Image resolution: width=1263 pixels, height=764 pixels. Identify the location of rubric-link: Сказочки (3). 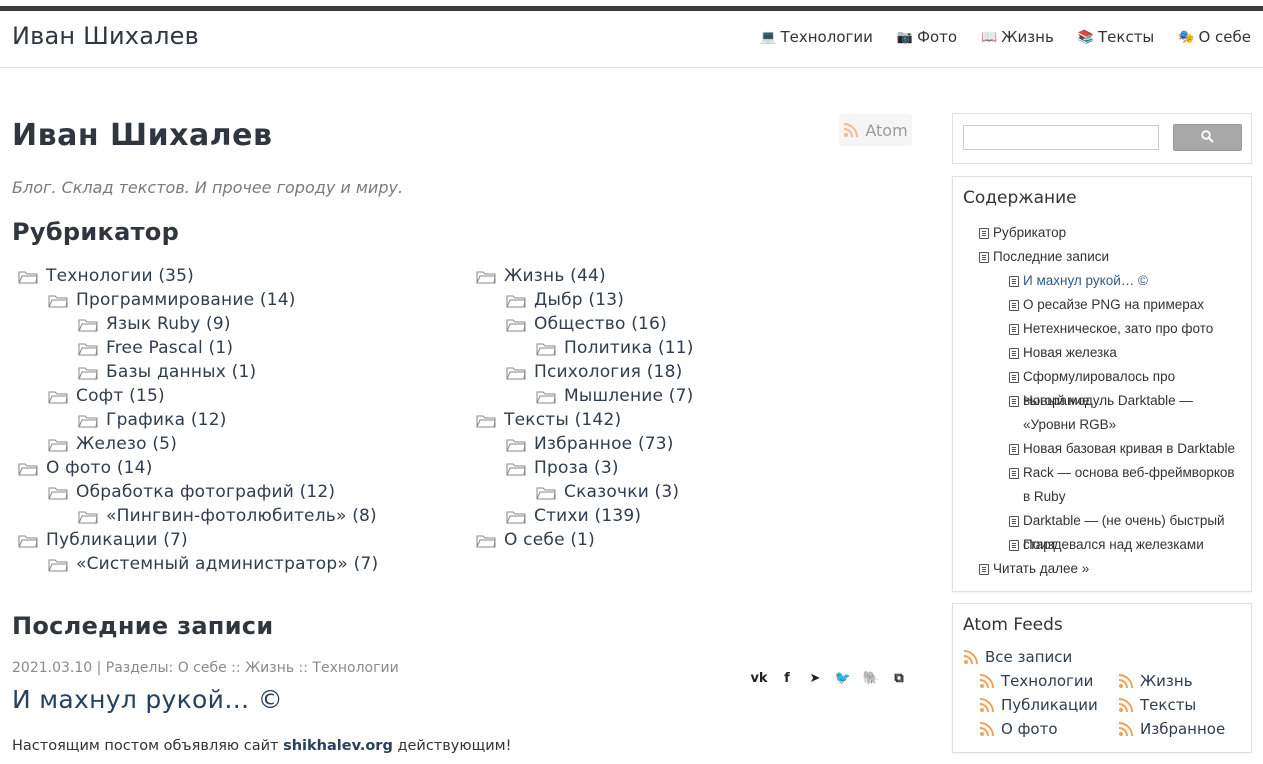
(607, 492).